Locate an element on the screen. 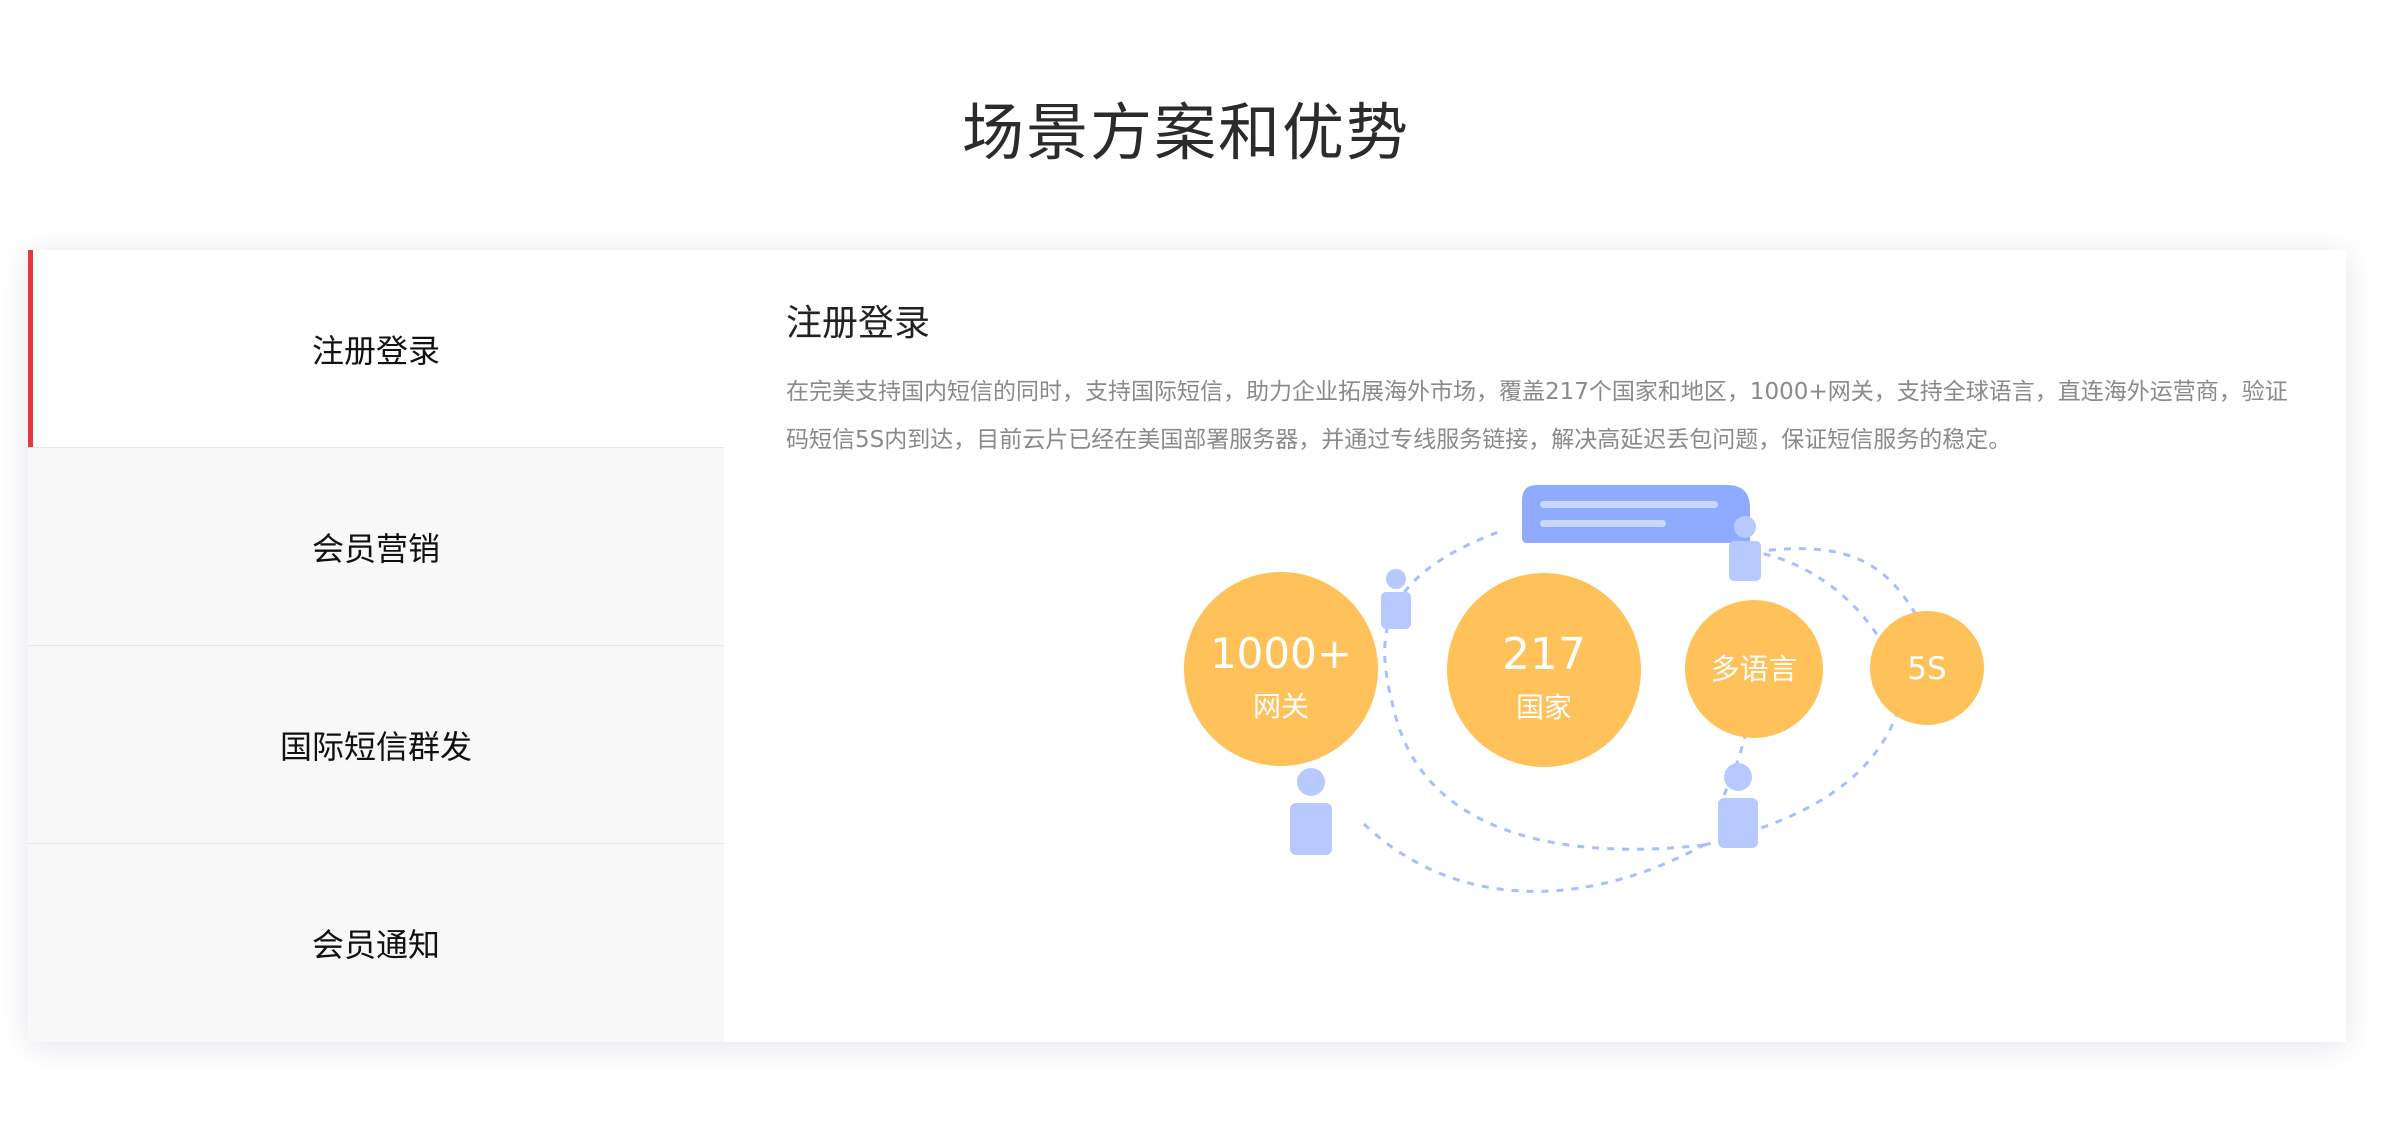  bubble-217-value: 217 is located at coordinates (1544, 654).